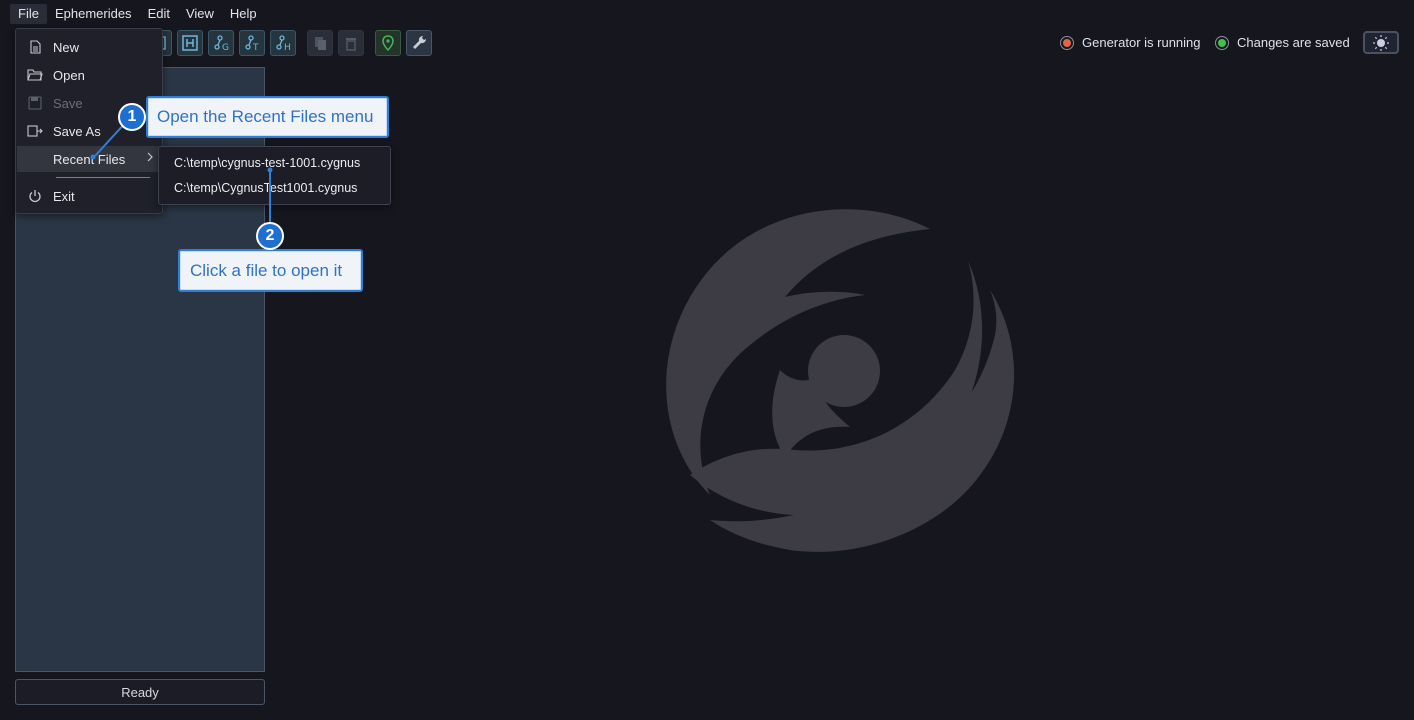  What do you see at coordinates (103, 177) in the screenshot?
I see `menu-separator` at bounding box center [103, 177].